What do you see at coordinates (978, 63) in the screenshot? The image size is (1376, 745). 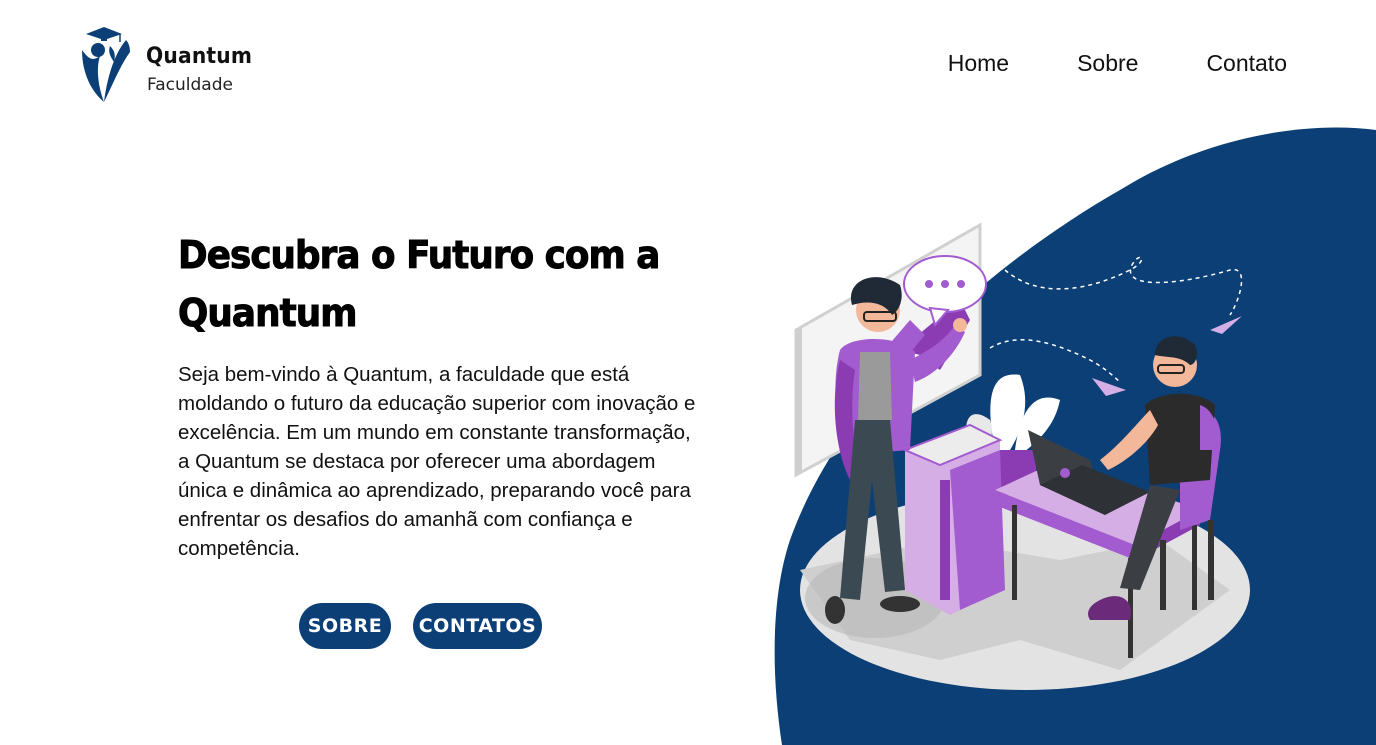 I see `nav-home: Home` at bounding box center [978, 63].